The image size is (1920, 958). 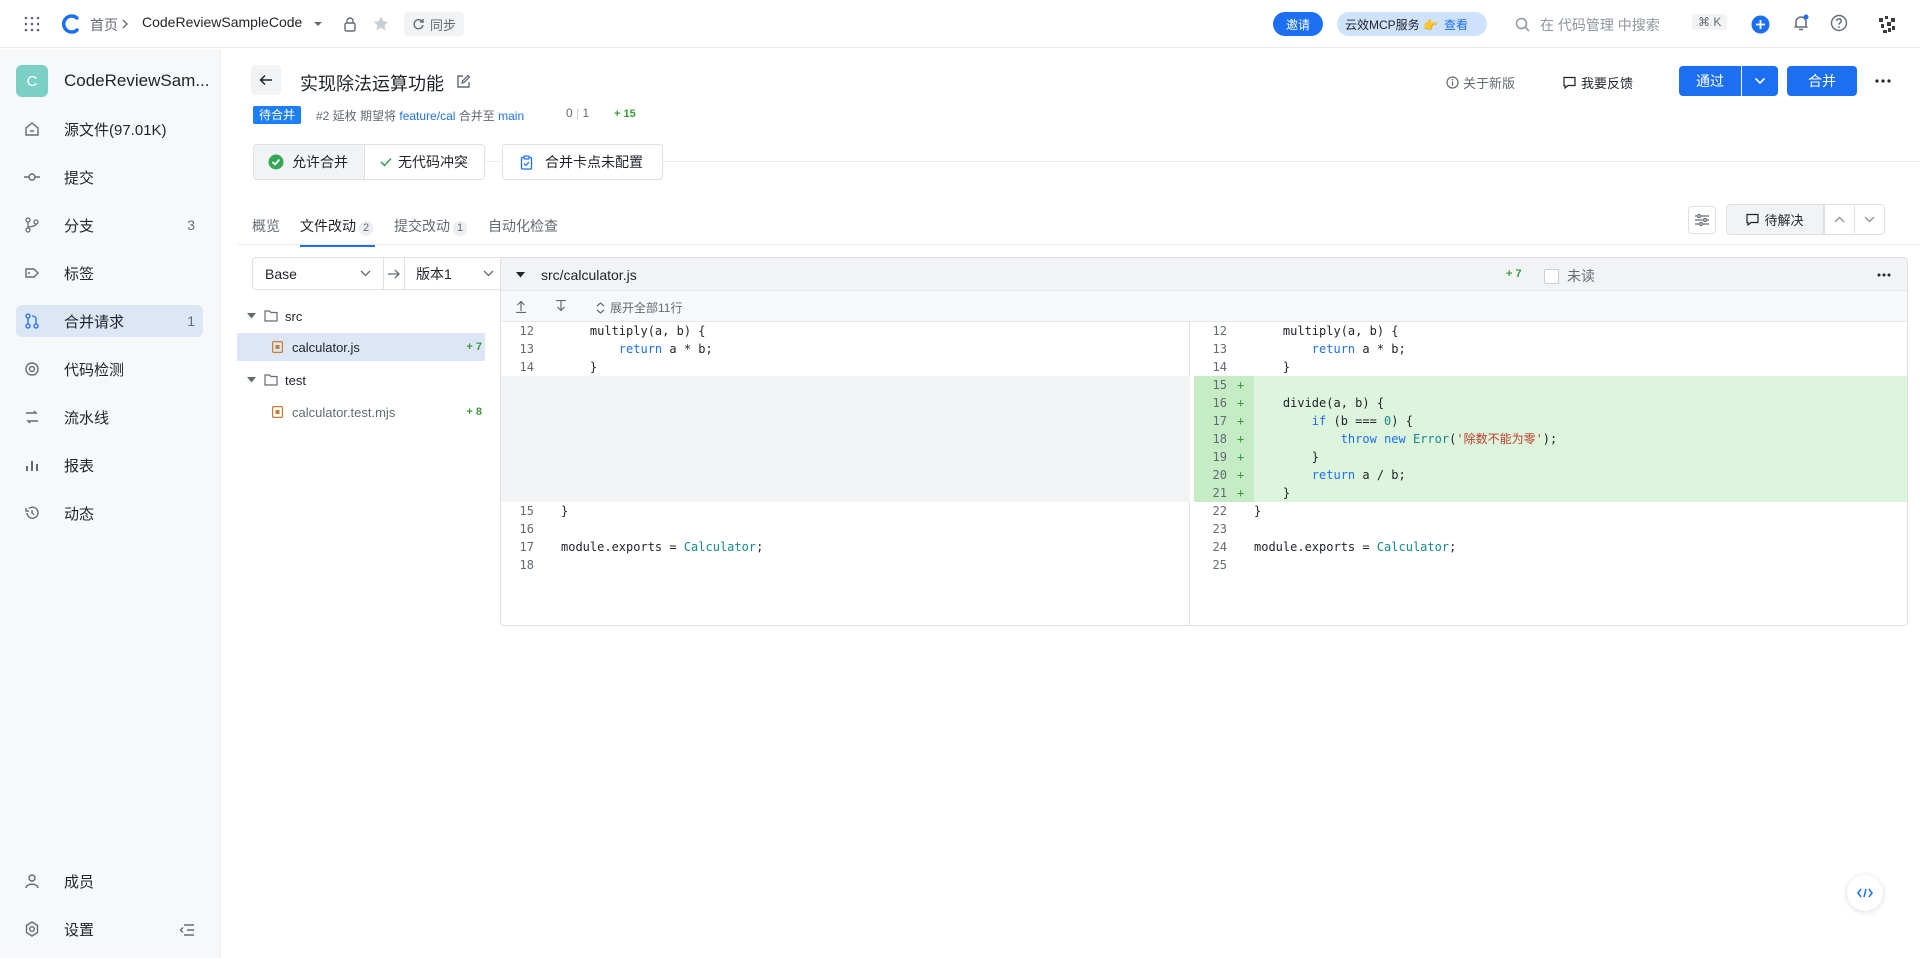 What do you see at coordinates (94, 370) in the screenshot?
I see `sidebar-item-label: 代码检测` at bounding box center [94, 370].